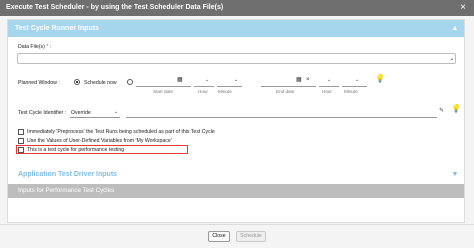  Describe the element at coordinates (21, 150) in the screenshot. I see `performance-testing-checkbox` at that location.